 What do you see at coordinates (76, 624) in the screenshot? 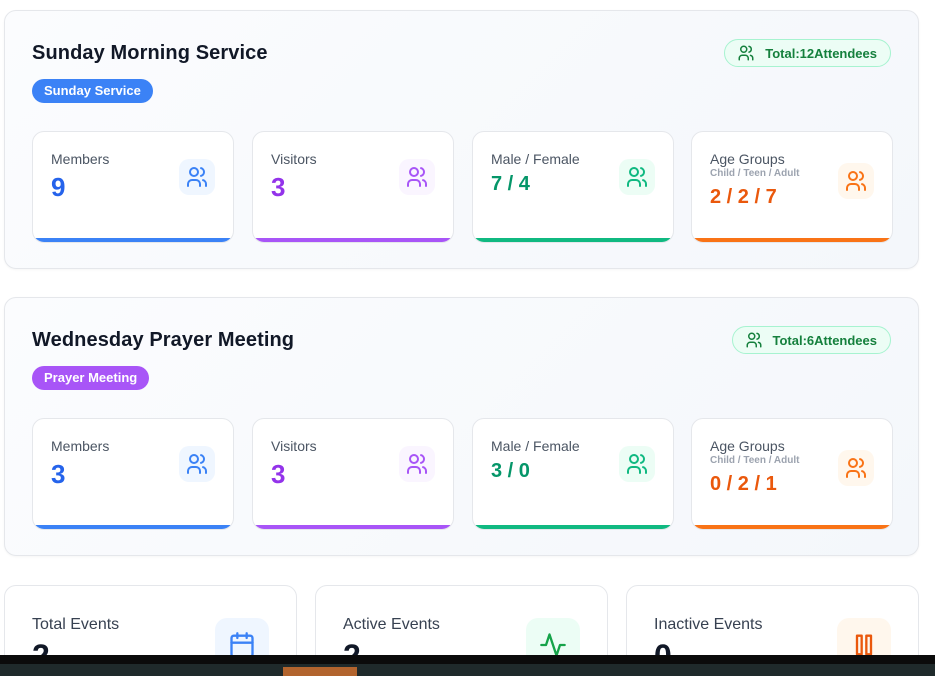
I see `stat-label: Total Events` at bounding box center [76, 624].